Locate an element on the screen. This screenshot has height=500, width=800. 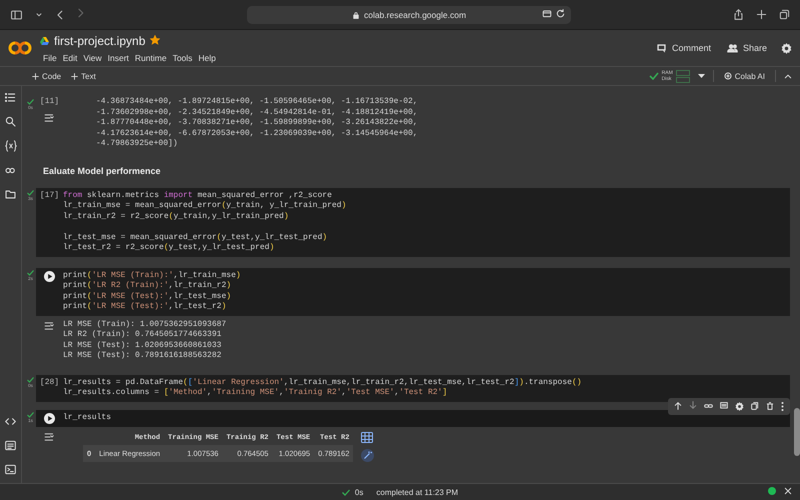
lock-icon is located at coordinates (356, 14).